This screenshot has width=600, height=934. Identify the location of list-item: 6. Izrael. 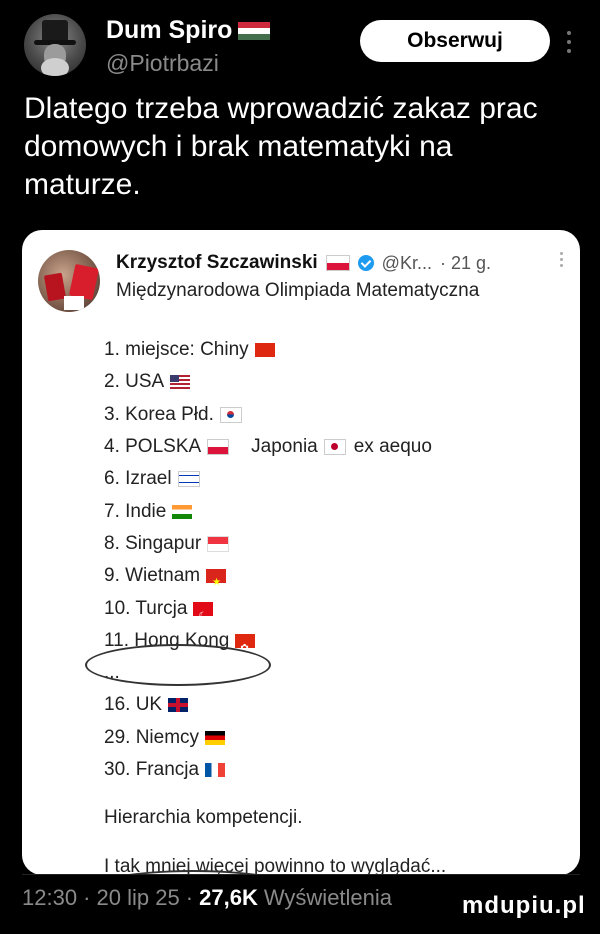
(334, 479).